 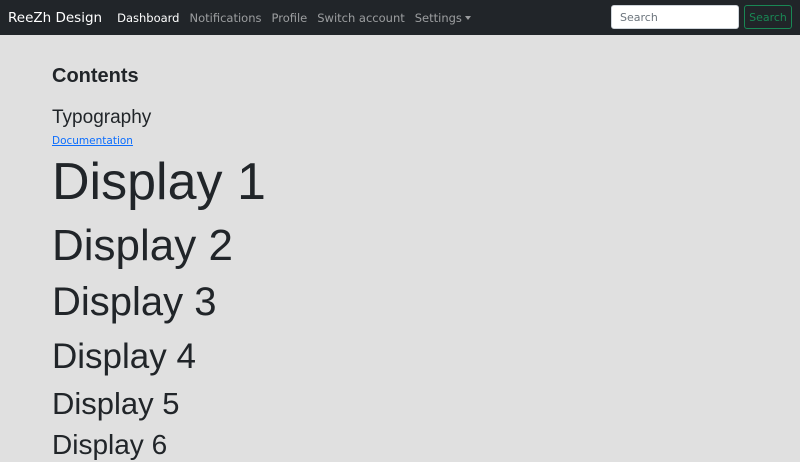 I want to click on display-5-heading: Display 5, so click(x=116, y=403).